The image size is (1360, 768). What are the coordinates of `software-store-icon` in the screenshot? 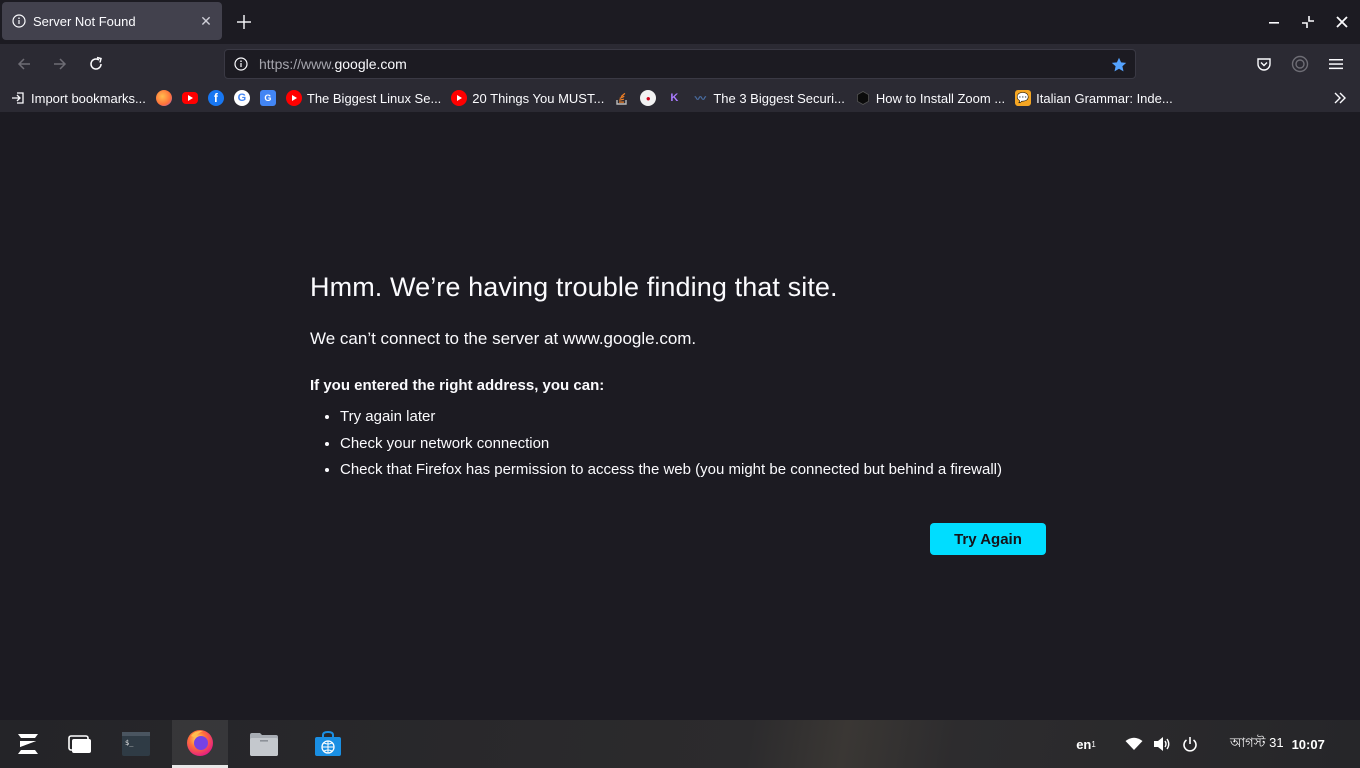 It's located at (328, 743).